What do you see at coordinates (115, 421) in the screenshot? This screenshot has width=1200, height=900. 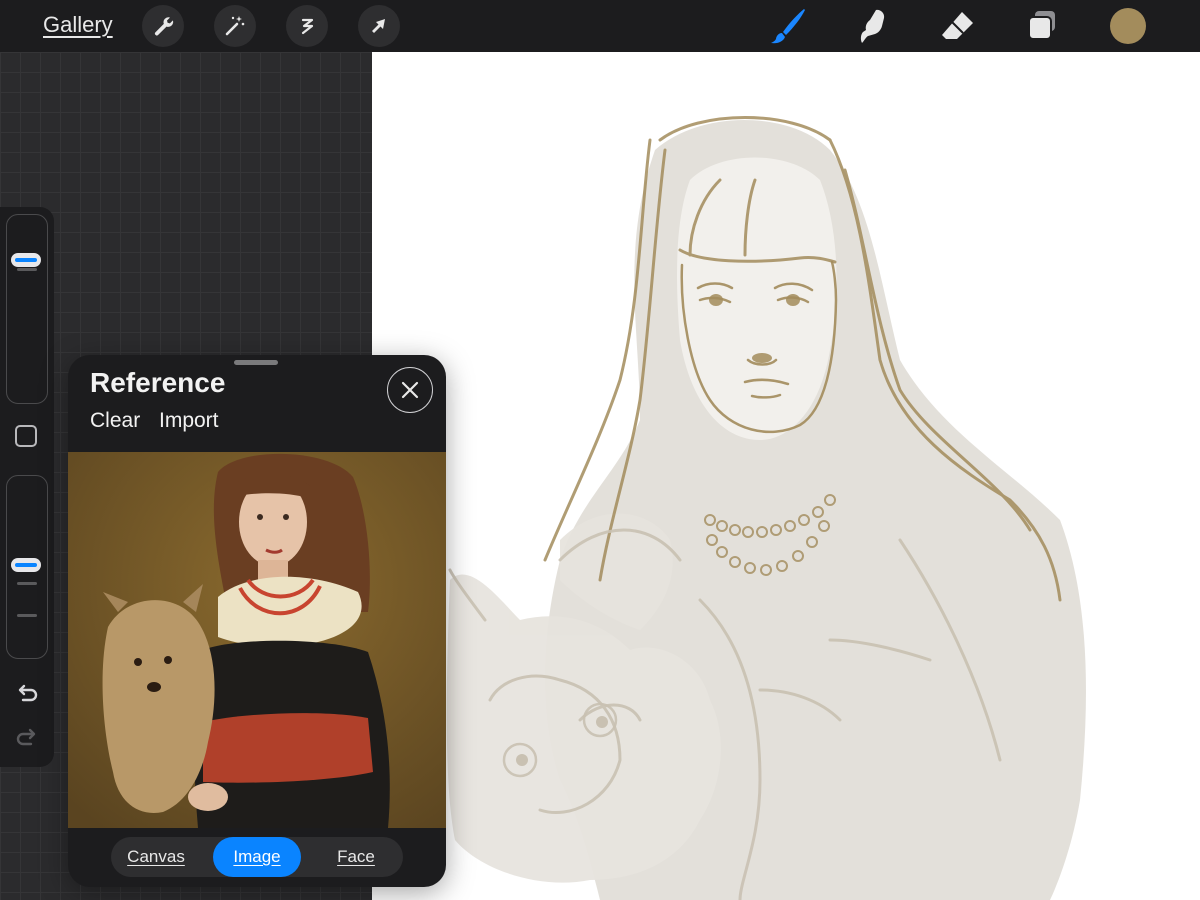 I see `clear-button: Clear` at bounding box center [115, 421].